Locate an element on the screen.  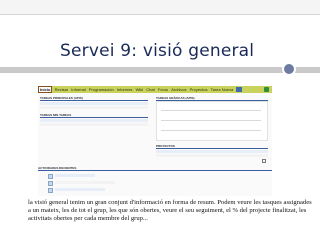
tab-informes: Informes is located at coordinates (125, 89).